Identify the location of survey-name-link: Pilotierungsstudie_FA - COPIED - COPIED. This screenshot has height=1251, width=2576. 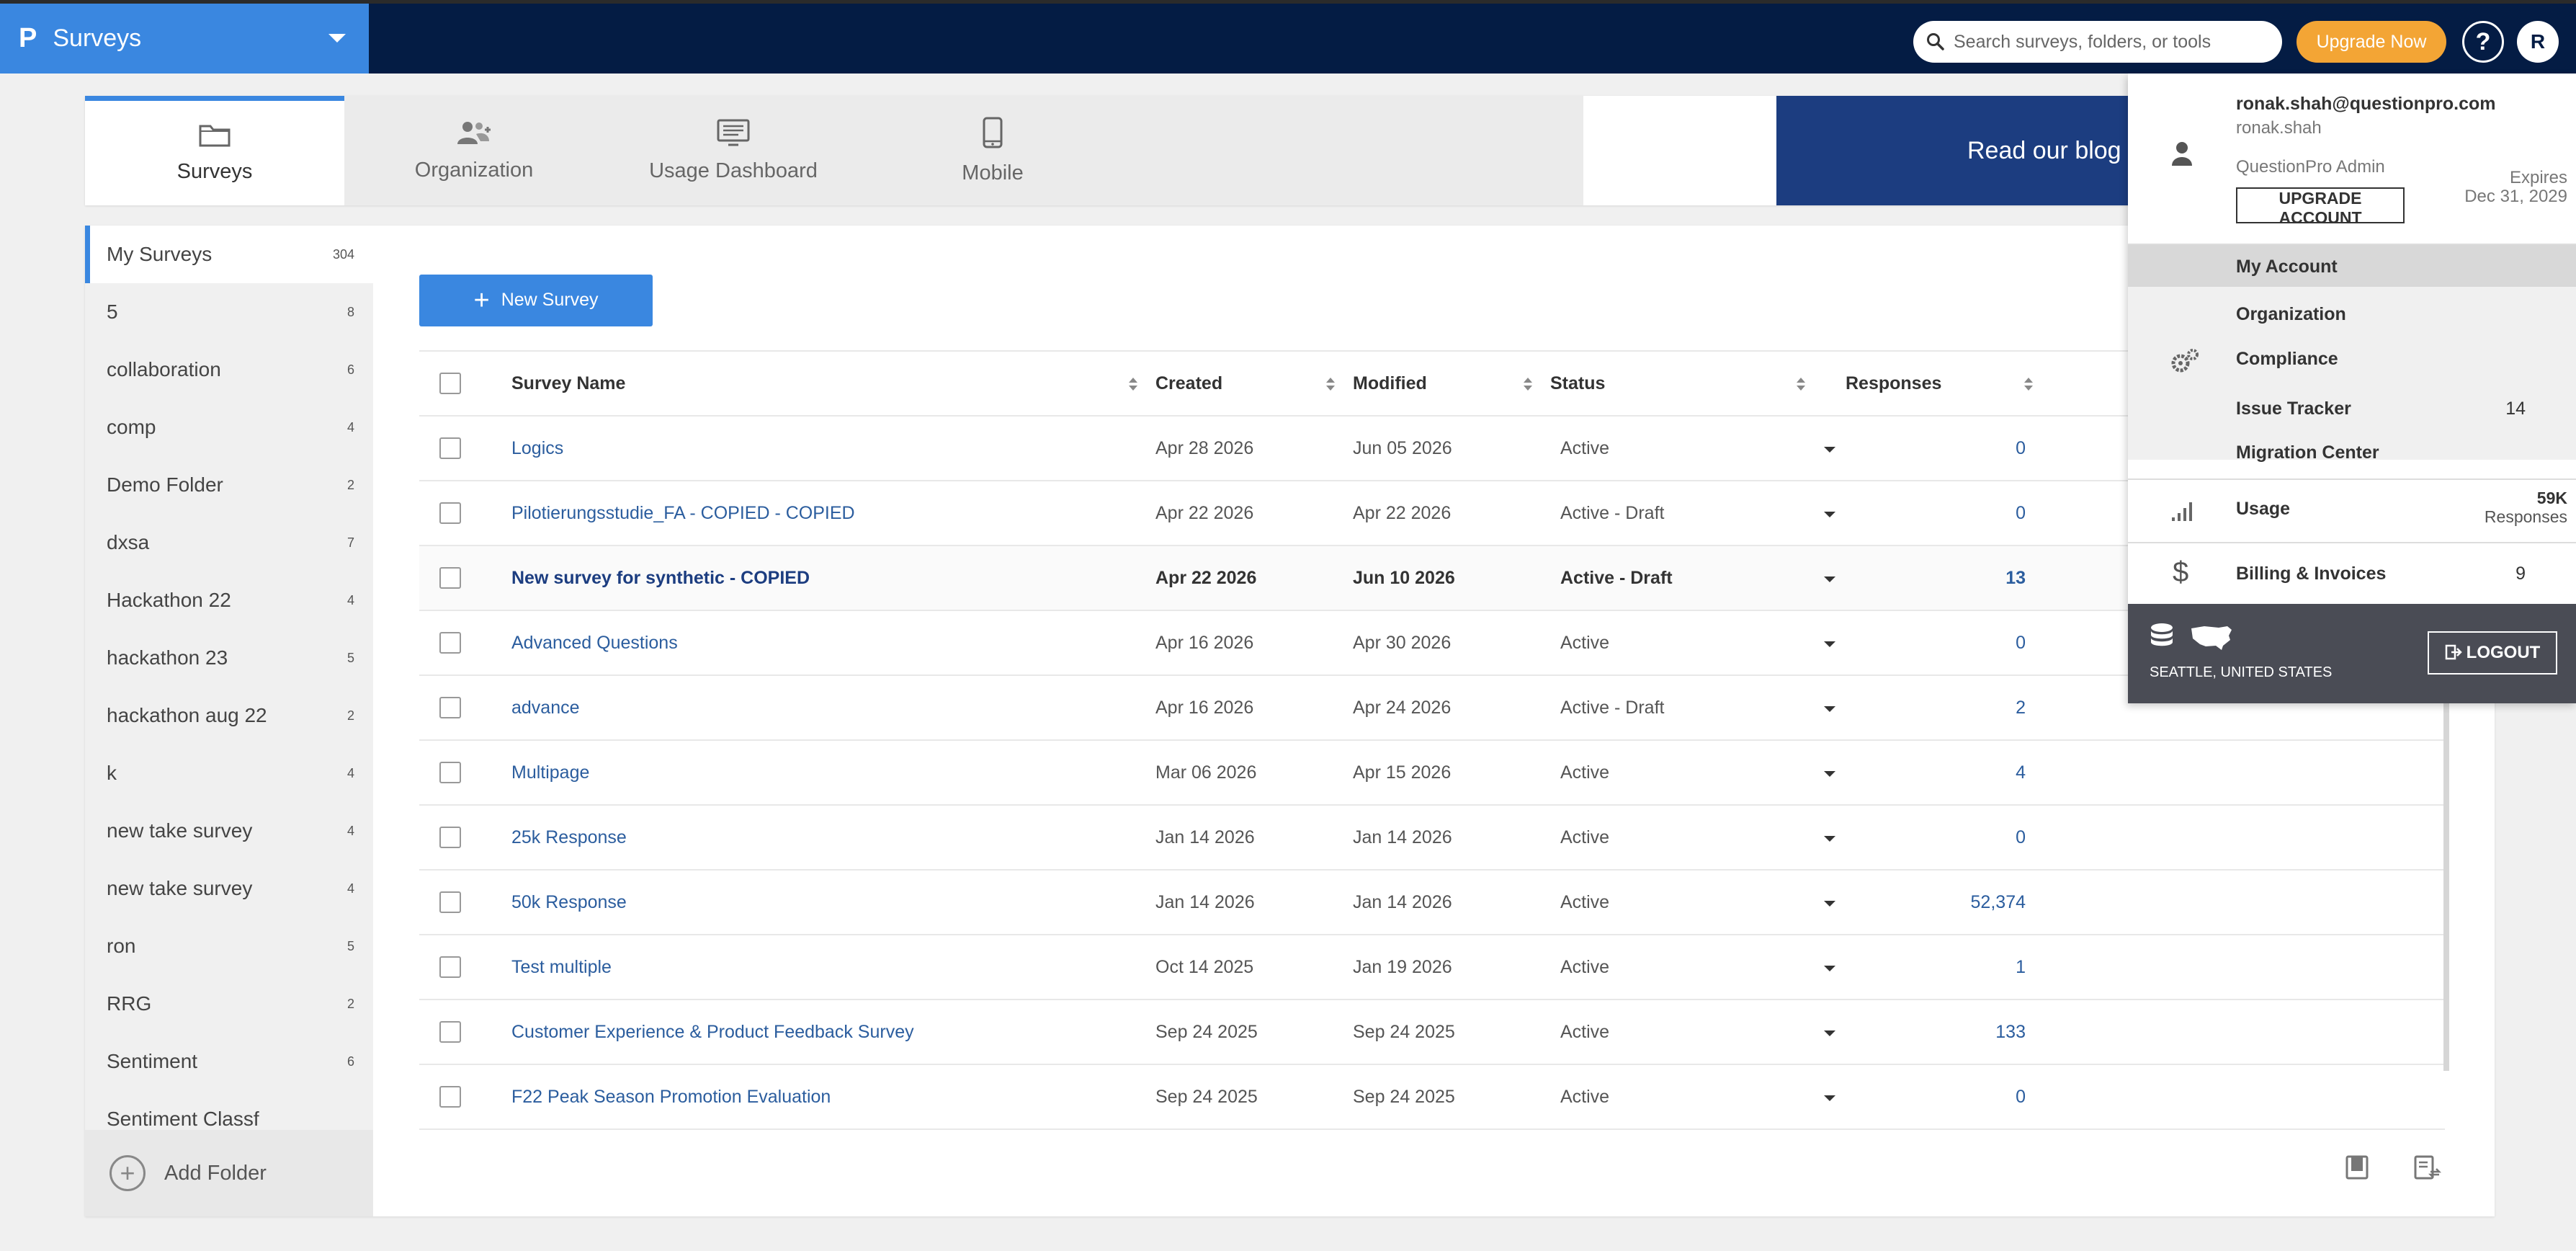
(683, 513).